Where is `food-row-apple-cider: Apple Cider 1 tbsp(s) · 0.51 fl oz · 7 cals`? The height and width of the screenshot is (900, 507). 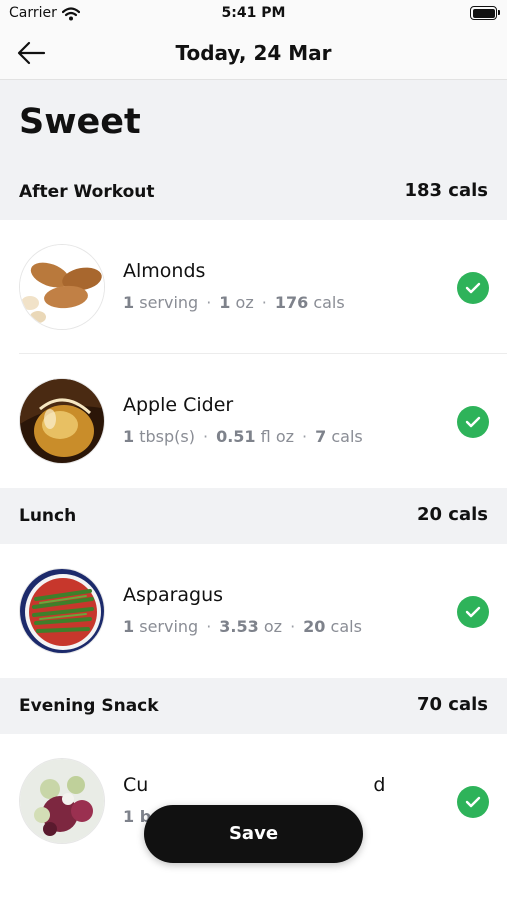
food-row-apple-cider: Apple Cider 1 tbsp(s) · 0.51 fl oz · 7 cals is located at coordinates (253, 421).